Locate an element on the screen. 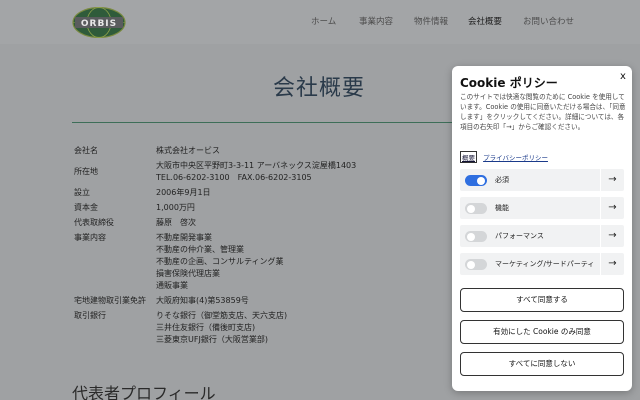  value-company-name: 株式会社オービス is located at coordinates (188, 150).